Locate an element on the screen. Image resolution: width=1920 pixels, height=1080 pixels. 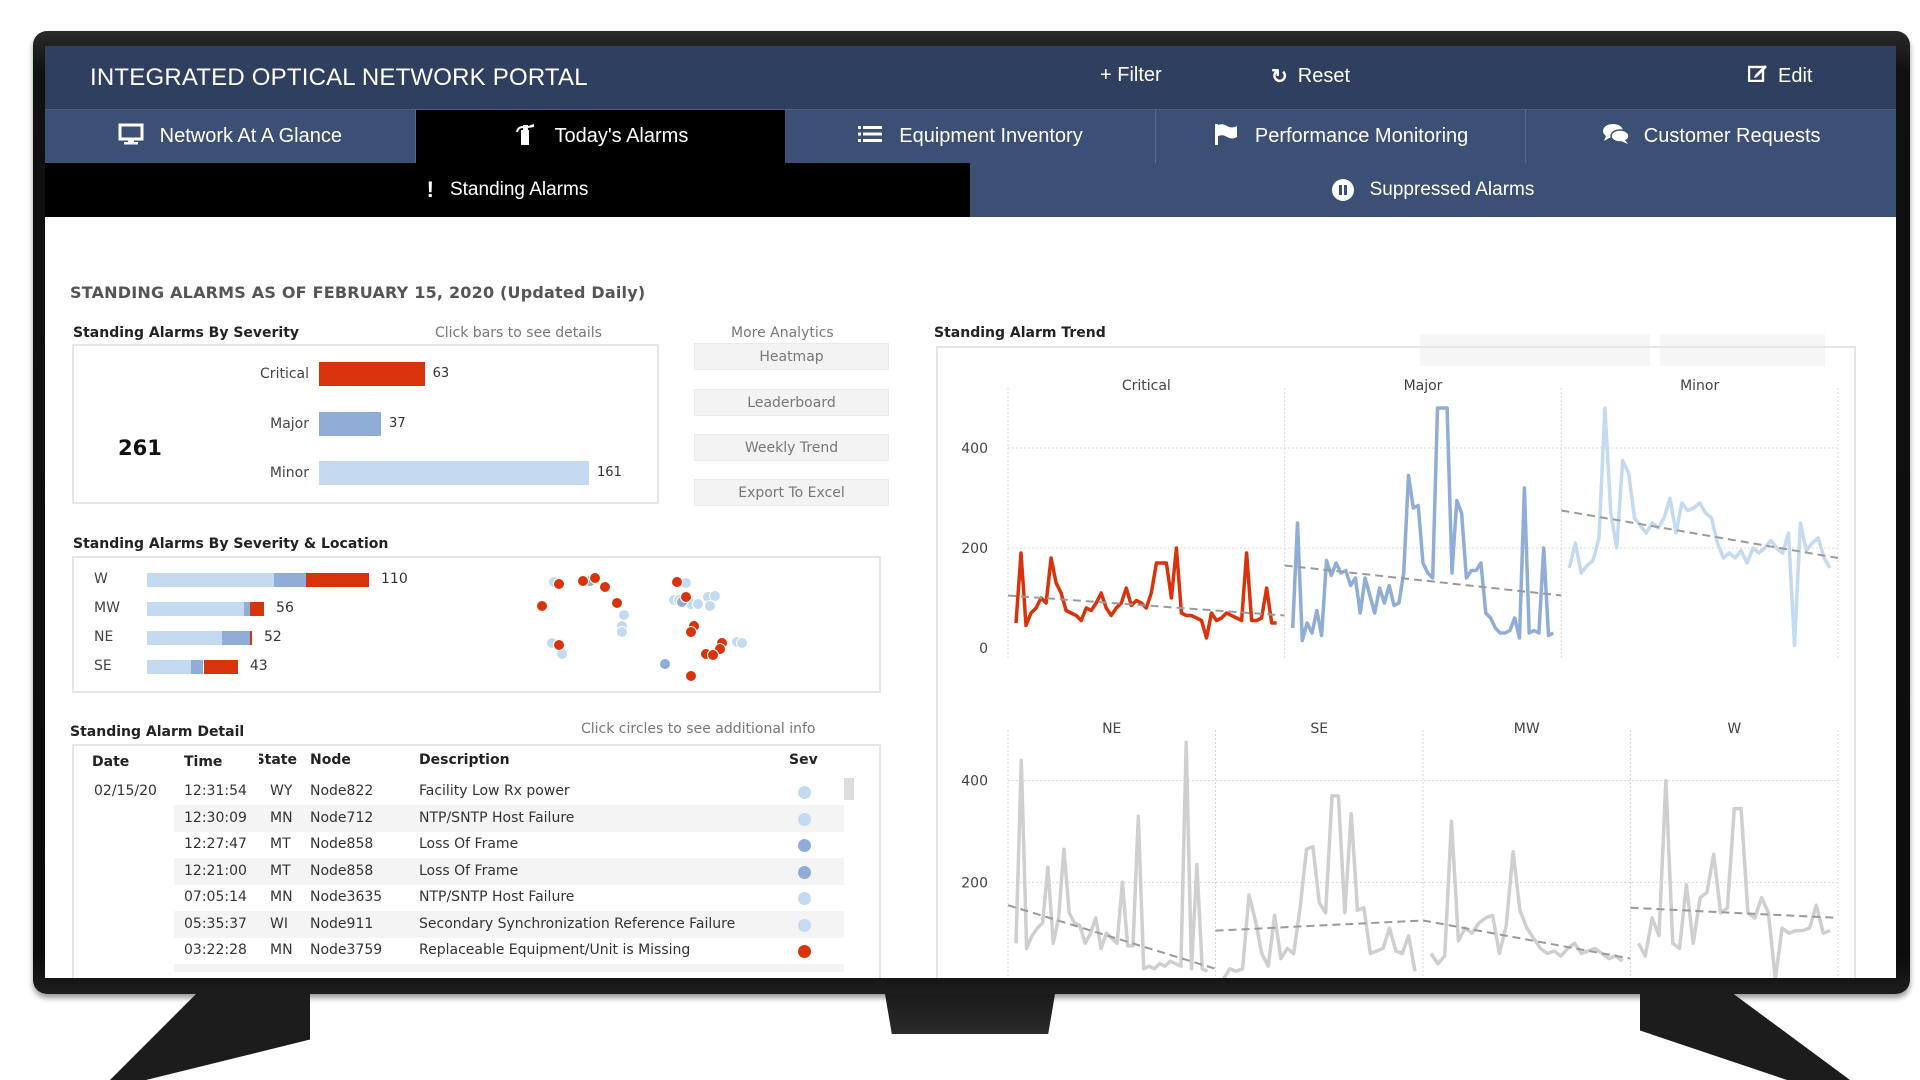
cell-time: 07:05:14 is located at coordinates (215, 897).